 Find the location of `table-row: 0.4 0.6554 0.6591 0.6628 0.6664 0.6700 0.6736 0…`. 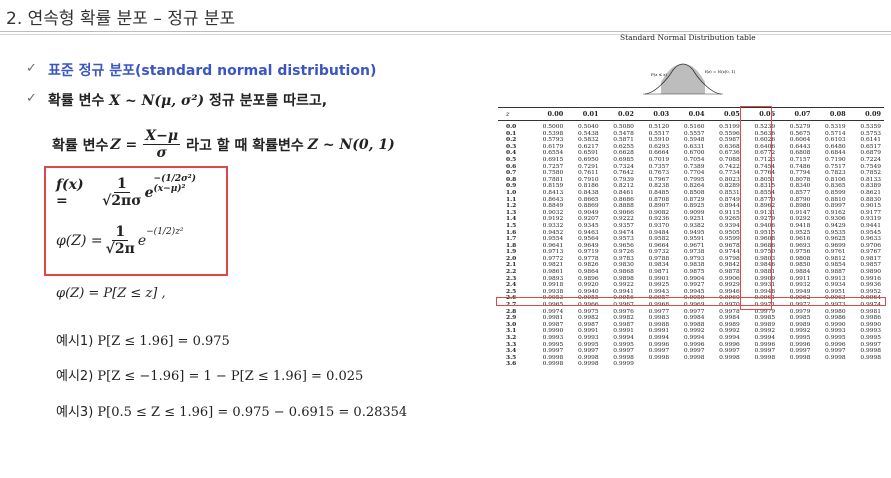

table-row: 0.4 0.6554 0.6591 0.6628 0.6664 0.6700 0.6736 0… is located at coordinates (691, 153).